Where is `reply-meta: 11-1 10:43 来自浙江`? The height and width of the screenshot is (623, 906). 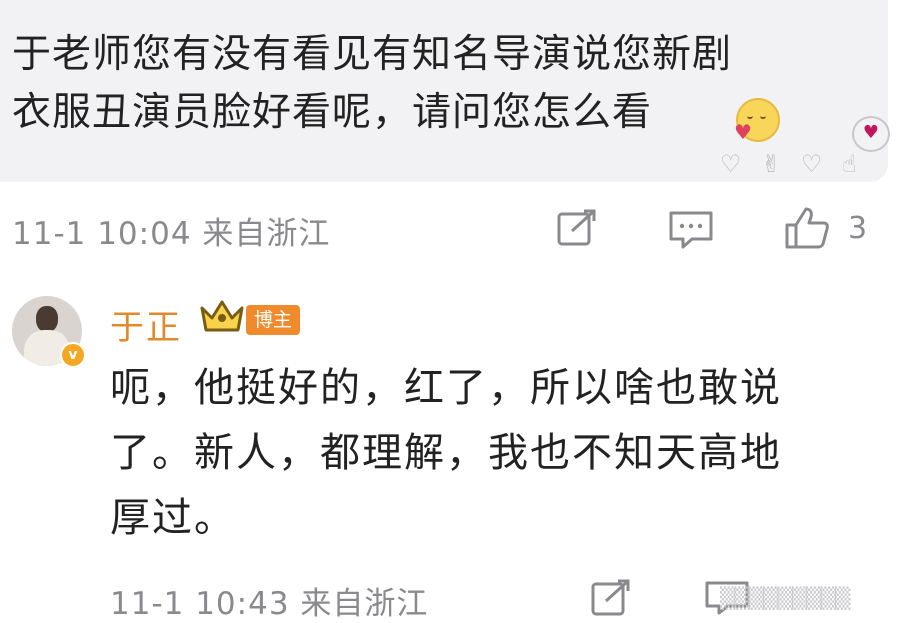
reply-meta: 11-1 10:43 来自浙江 is located at coordinates (269, 600).